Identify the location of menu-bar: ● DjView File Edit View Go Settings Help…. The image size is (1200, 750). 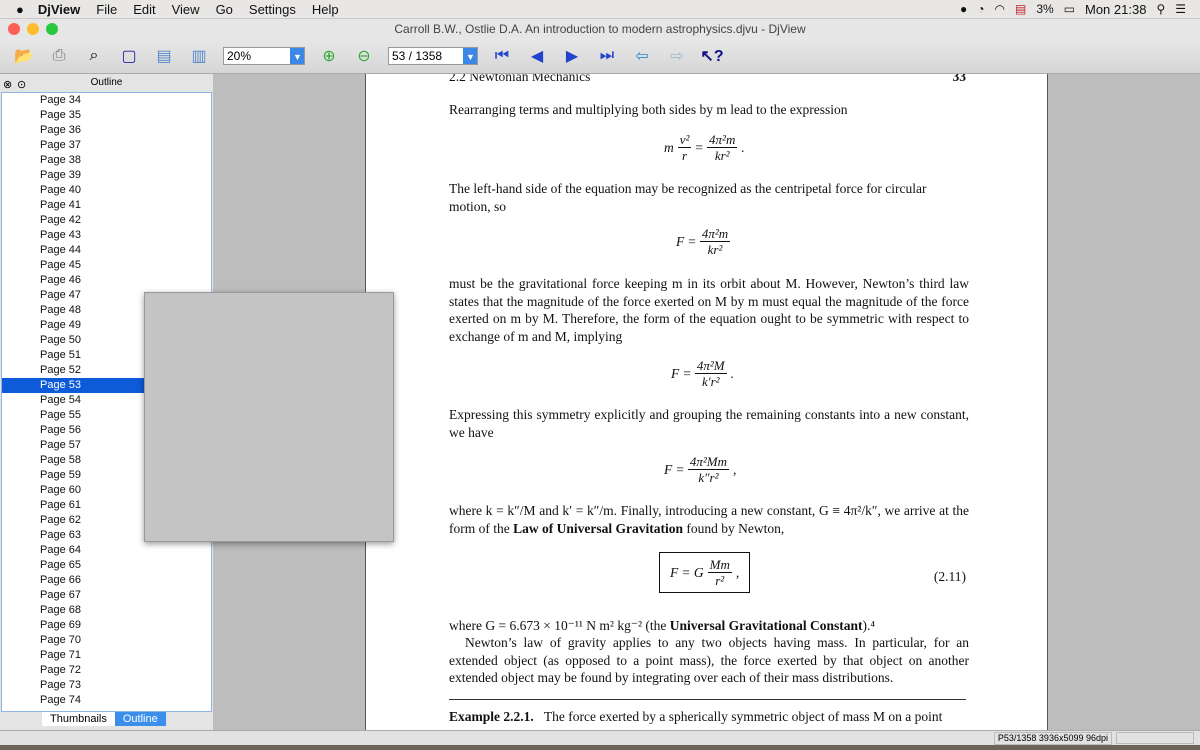
(600, 9).